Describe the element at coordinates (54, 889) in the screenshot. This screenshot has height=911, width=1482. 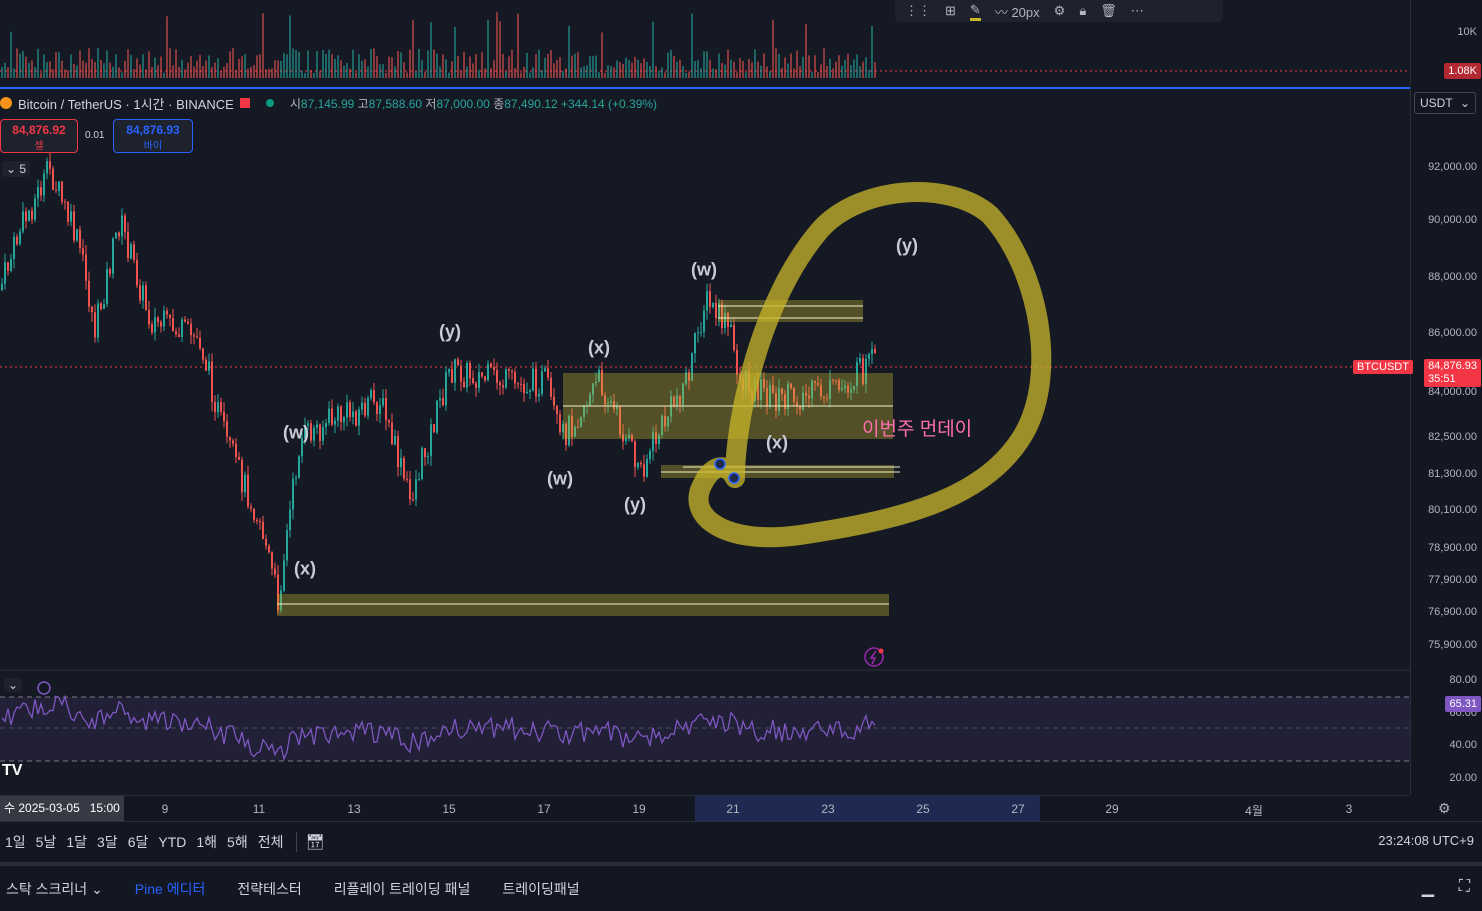
I see `tab-stock-screener: 스탁 스크리너 ⌄` at that location.